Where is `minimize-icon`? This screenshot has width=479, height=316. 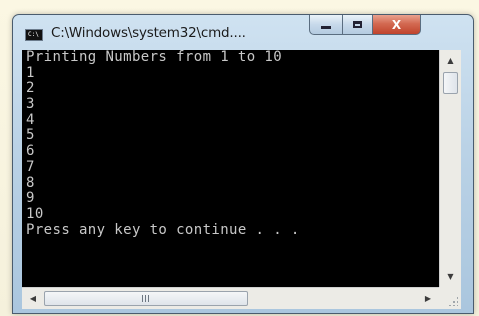 minimize-icon is located at coordinates (326, 27).